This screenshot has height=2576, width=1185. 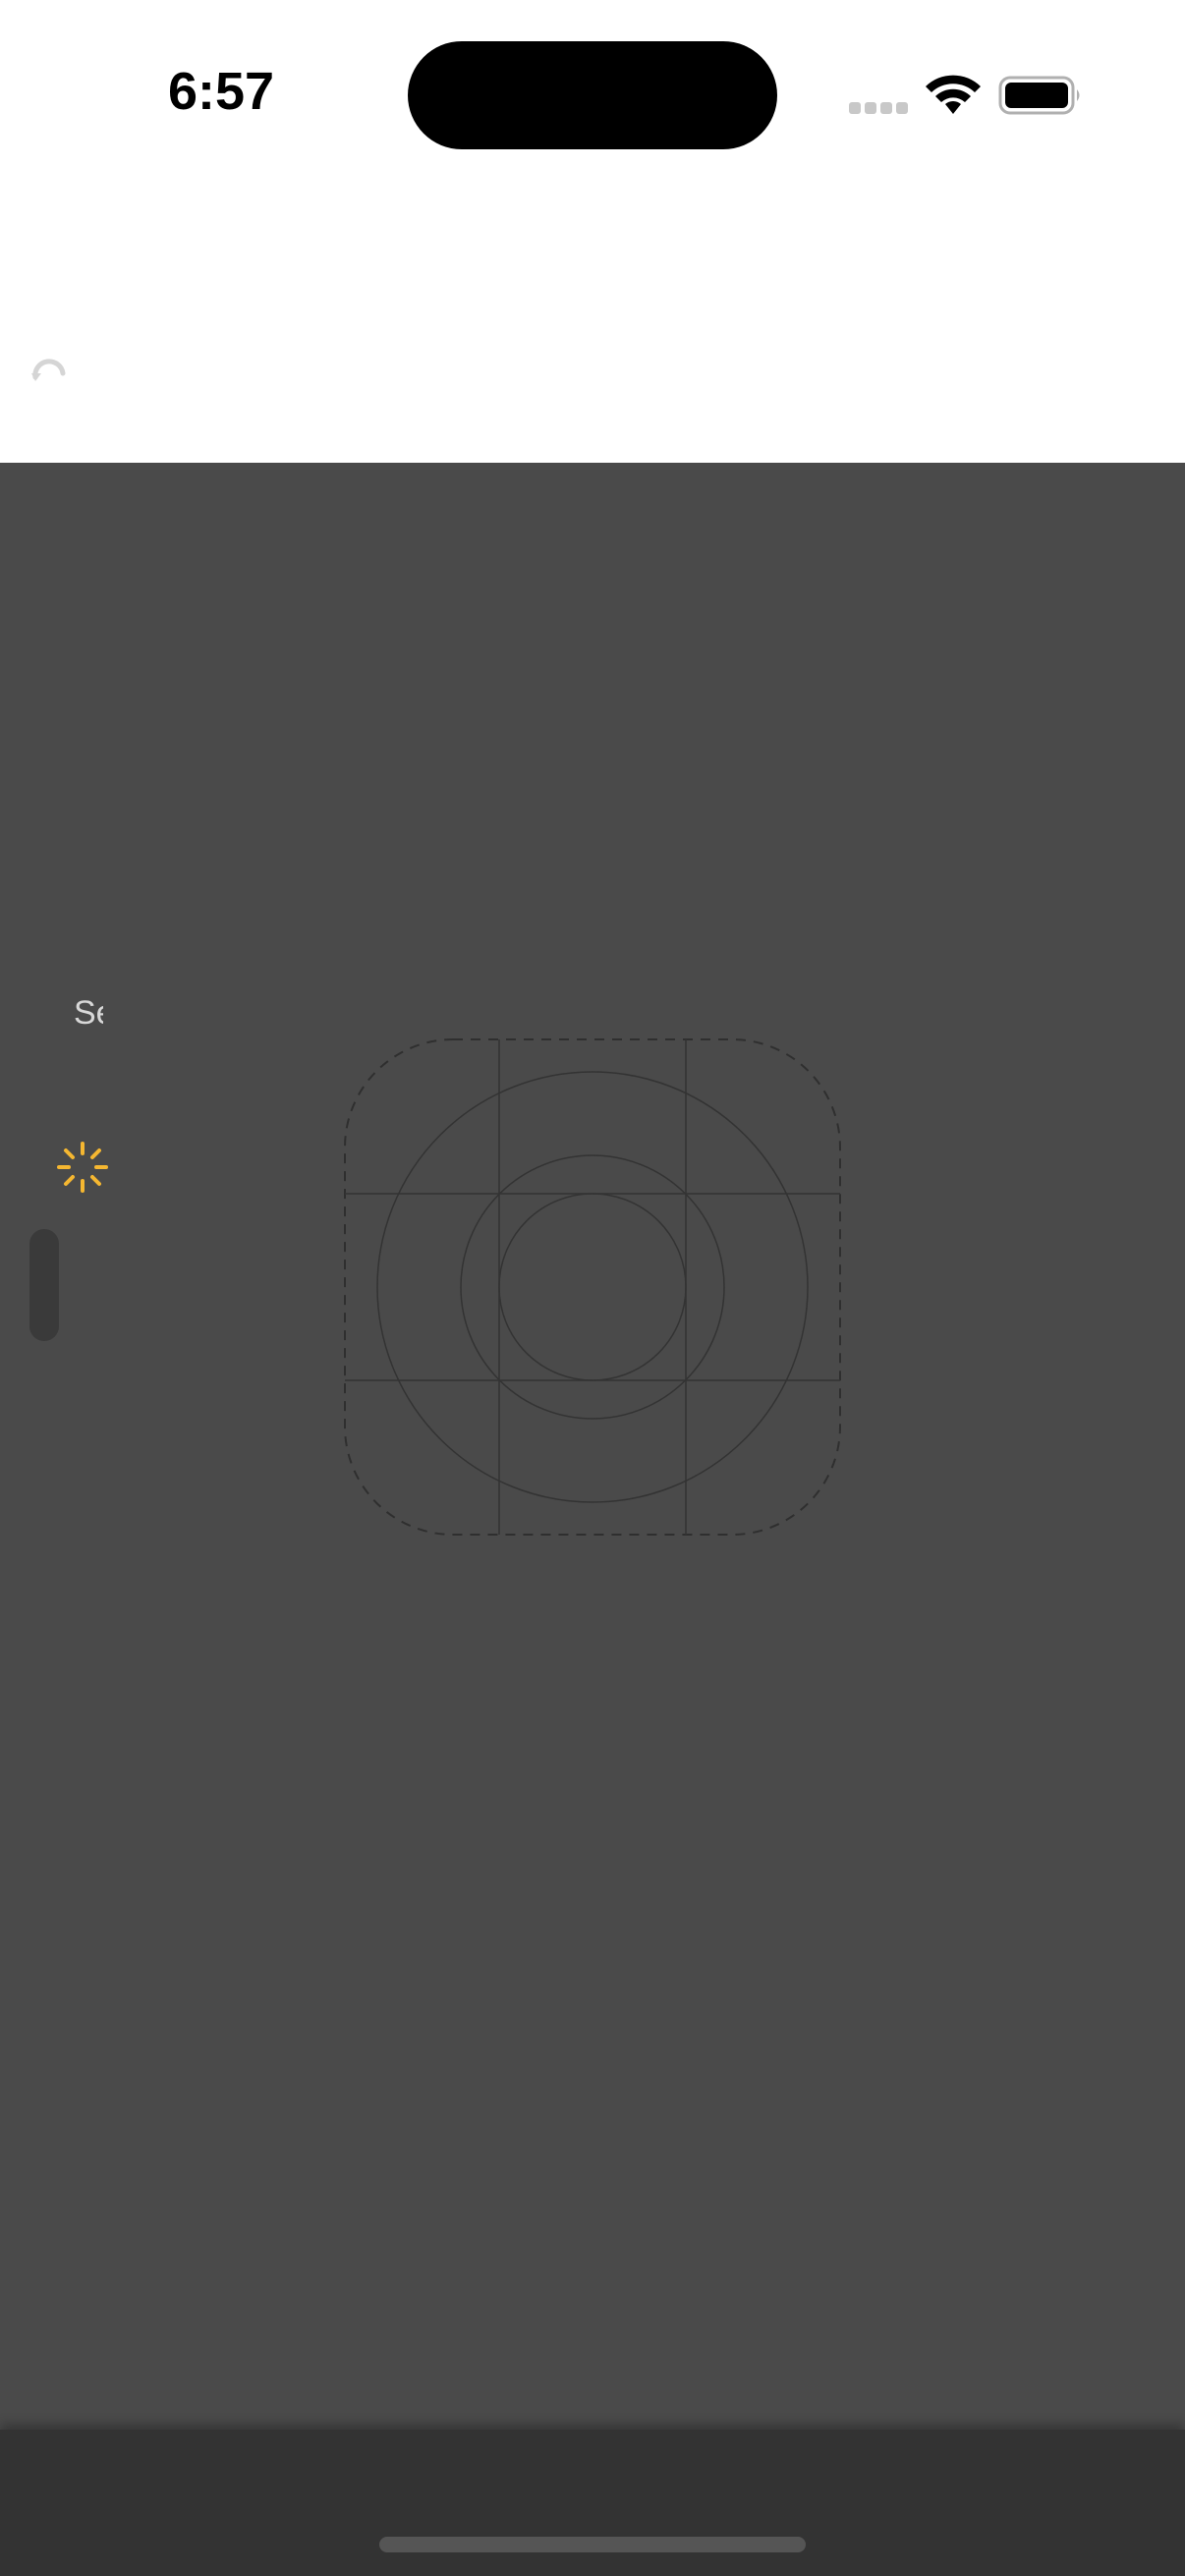 I want to click on app-icon-template-grid-icon, so click(x=592, y=1287).